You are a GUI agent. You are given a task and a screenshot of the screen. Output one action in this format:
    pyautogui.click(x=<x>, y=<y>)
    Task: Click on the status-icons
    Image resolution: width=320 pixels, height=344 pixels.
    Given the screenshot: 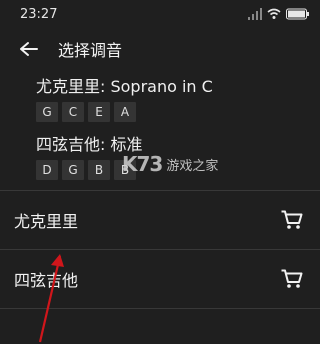 What is the action you would take?
    pyautogui.click(x=279, y=14)
    